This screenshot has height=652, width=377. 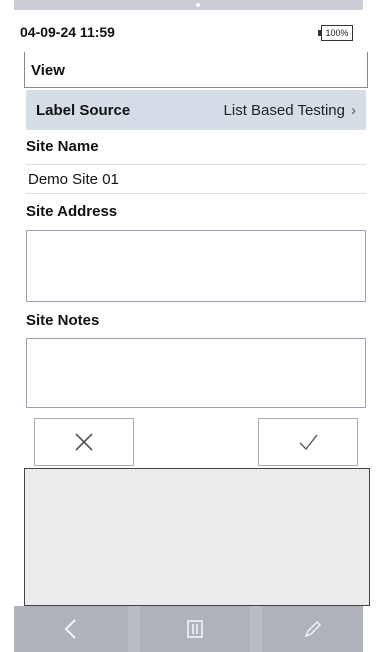 I want to click on label-source-value-text: List Based Testing, so click(x=284, y=110).